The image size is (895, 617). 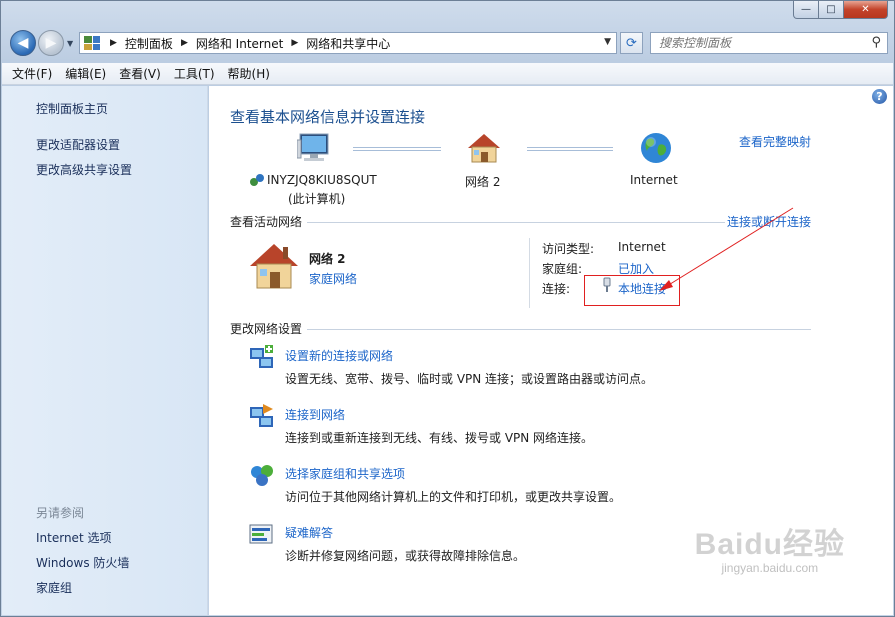 I want to click on sidebar-link-internet-options: Internet 选项, so click(x=73, y=537).